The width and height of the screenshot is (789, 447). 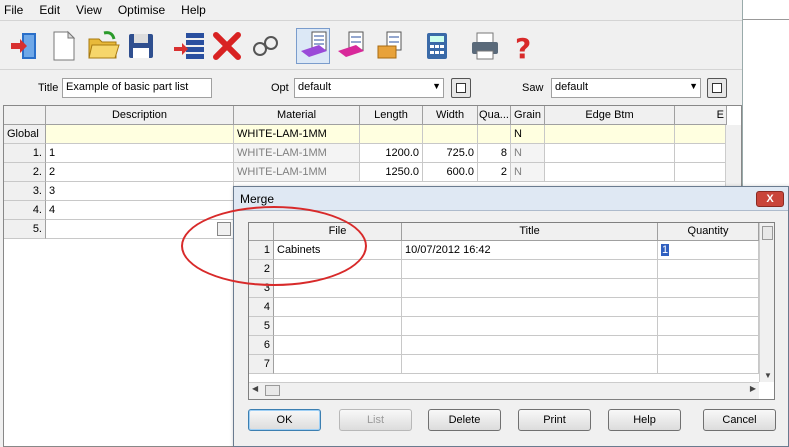 What do you see at coordinates (25, 134) in the screenshot?
I see `row-header: Global` at bounding box center [25, 134].